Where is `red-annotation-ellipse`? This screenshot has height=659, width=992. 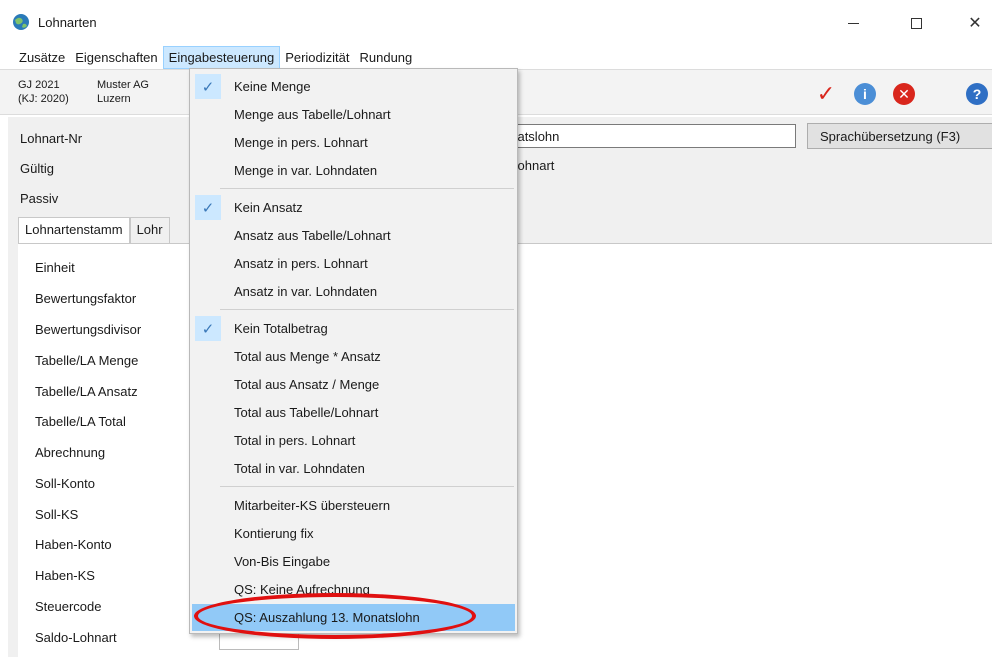 red-annotation-ellipse is located at coordinates (335, 616).